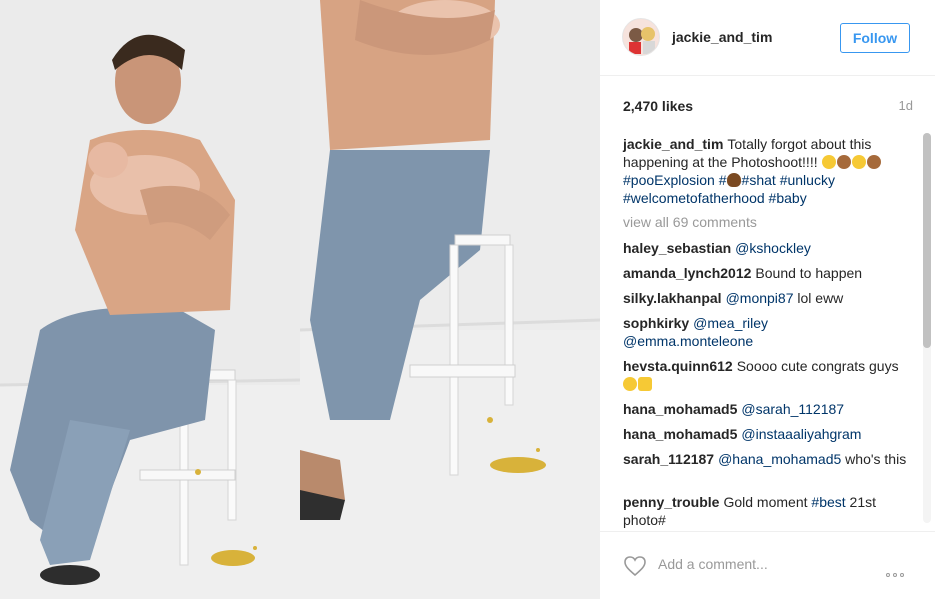 Image resolution: width=935 pixels, height=600 pixels. Describe the element at coordinates (767, 502) in the screenshot. I see `comment-text: Gold moment` at that location.